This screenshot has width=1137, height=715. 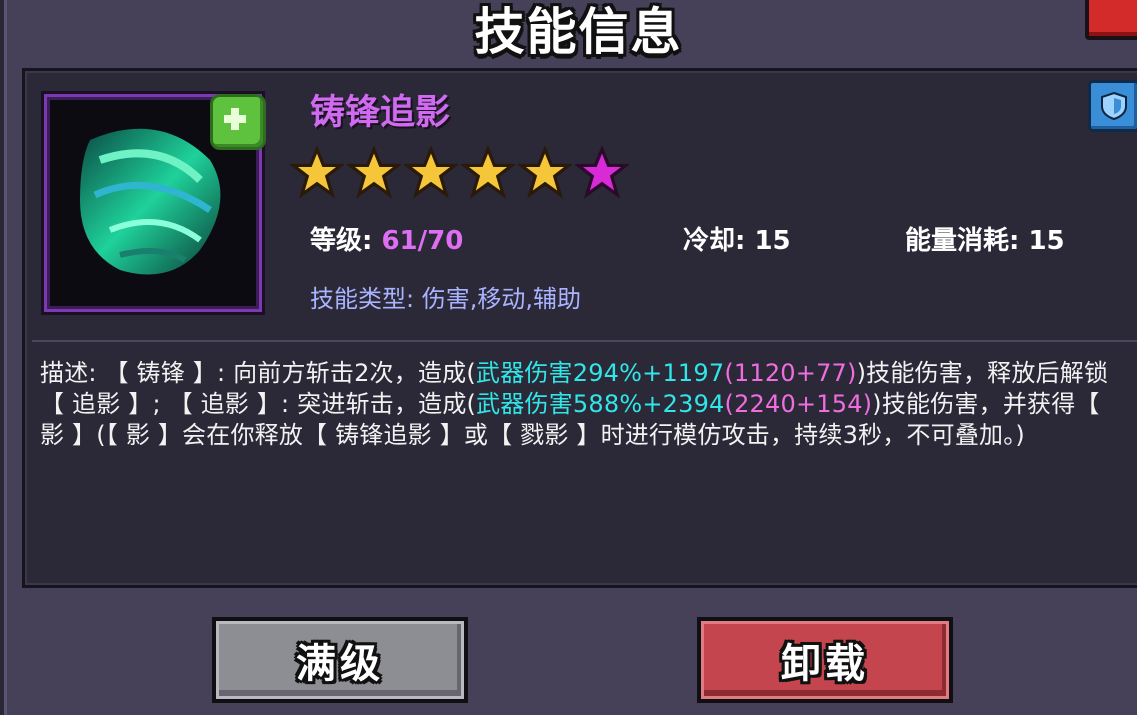 I want to click on plus-icon, so click(x=235, y=119).